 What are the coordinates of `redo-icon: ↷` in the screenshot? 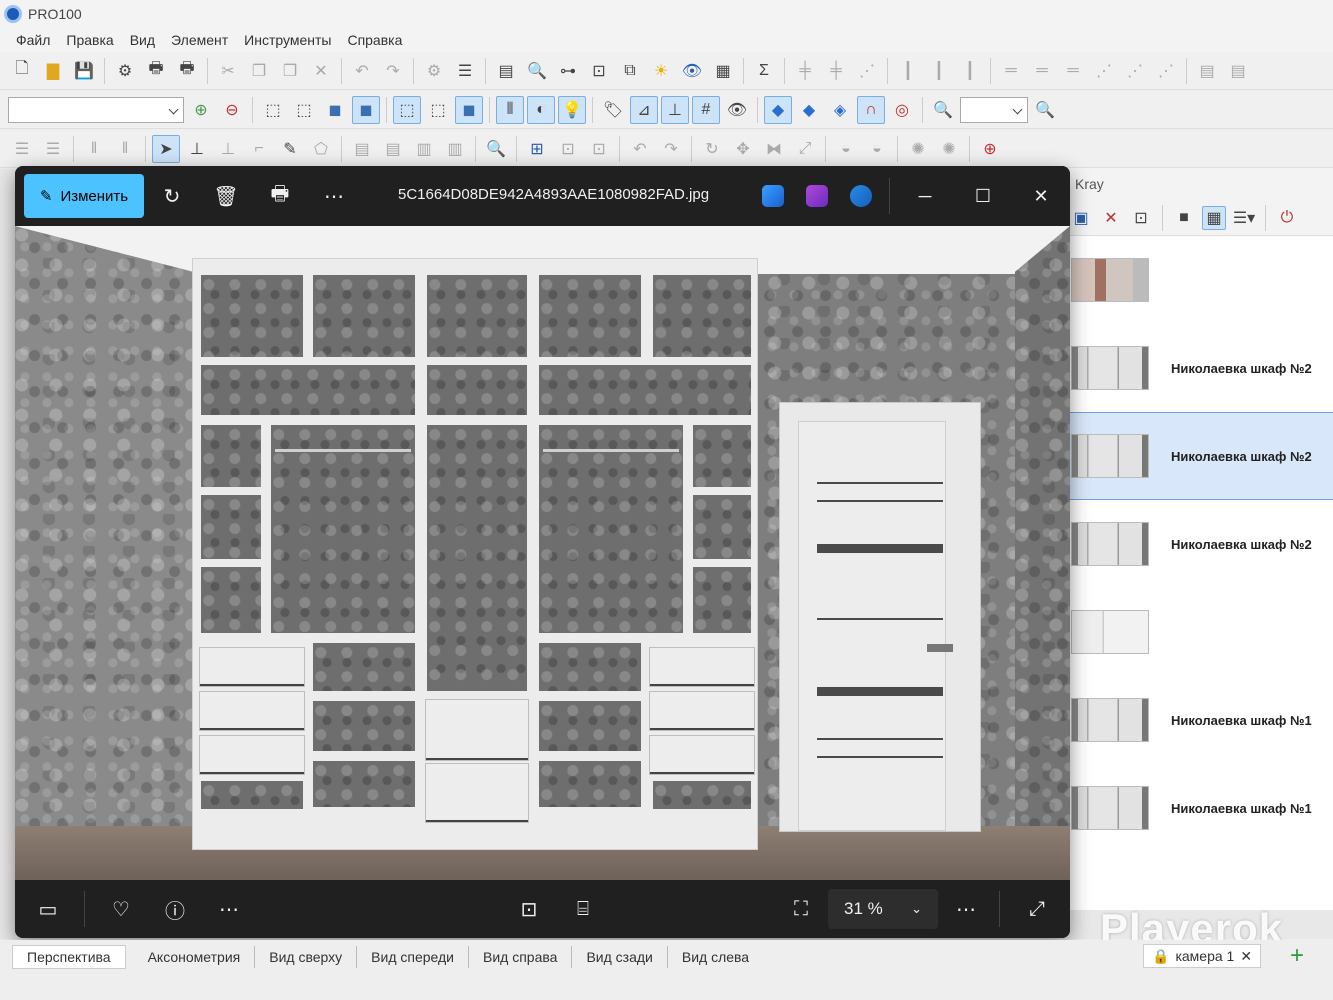 It's located at (393, 71).